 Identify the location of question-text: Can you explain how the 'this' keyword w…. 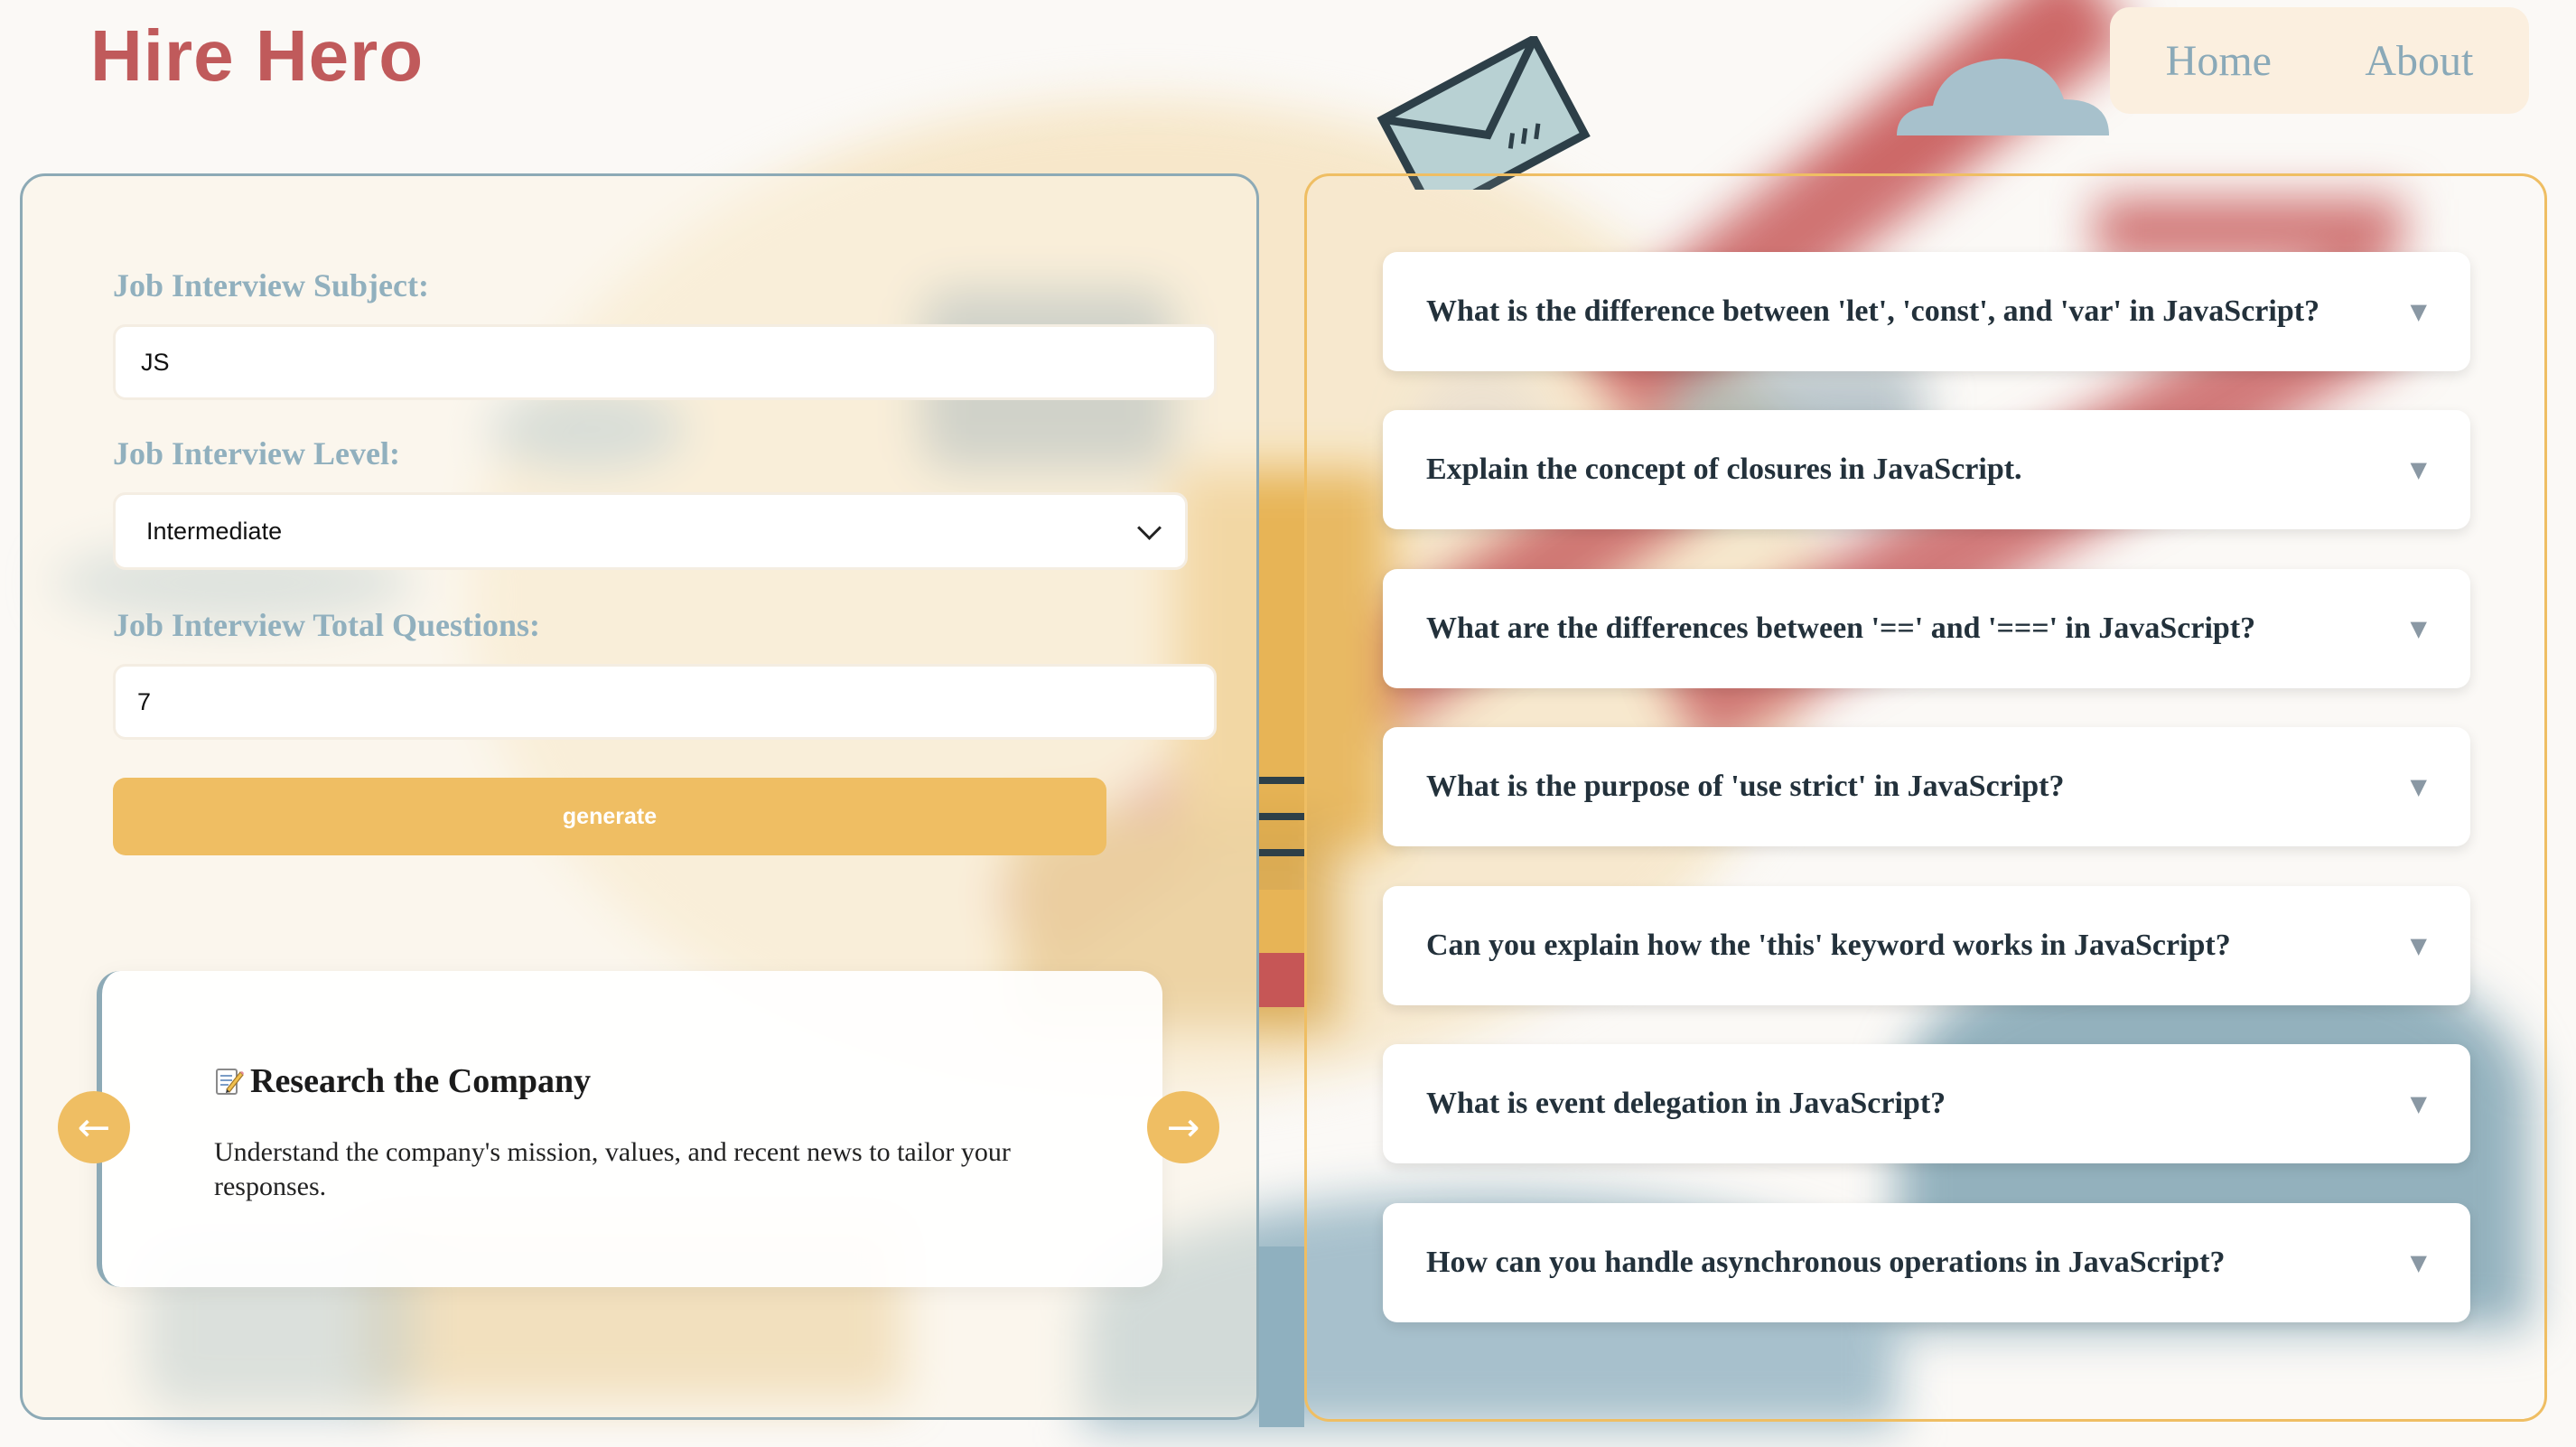
(1828, 945).